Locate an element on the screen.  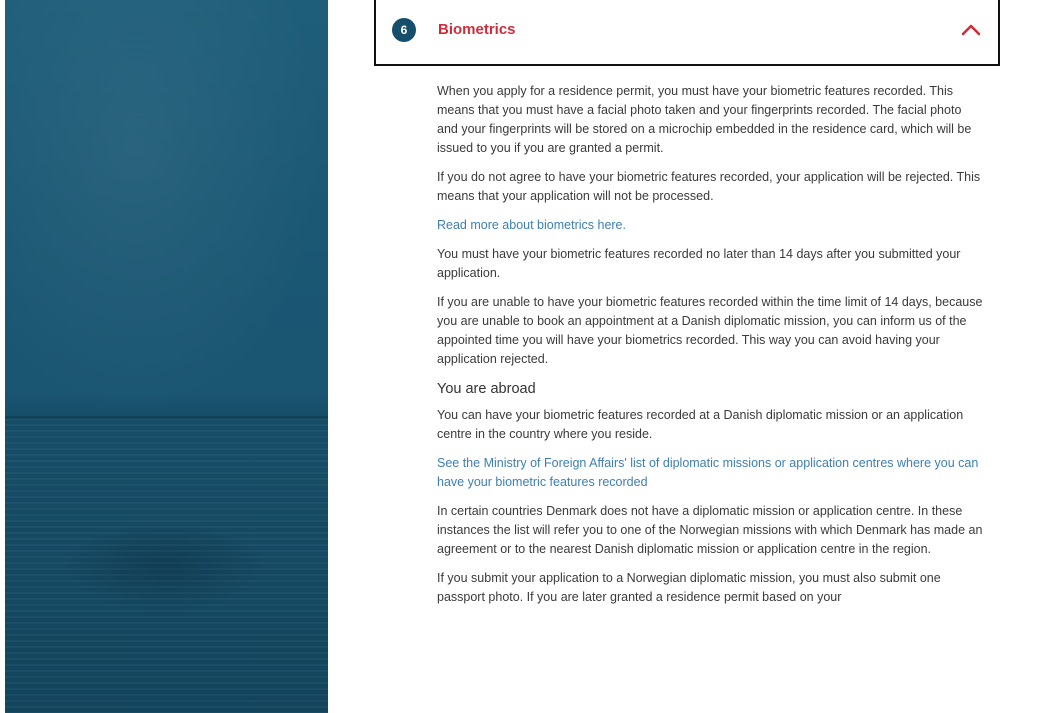
section-title: Biometrics is located at coordinates (477, 30).